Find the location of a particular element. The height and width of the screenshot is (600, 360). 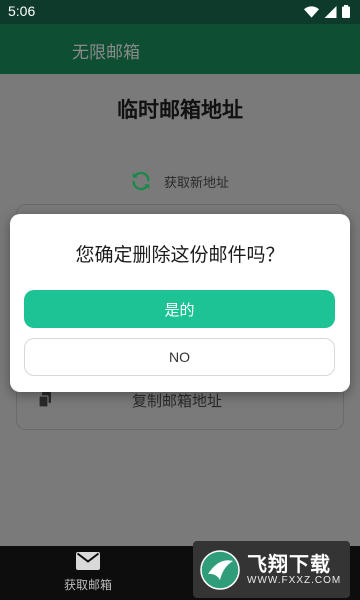

refresh-label: 获取新地址 is located at coordinates (197, 183).